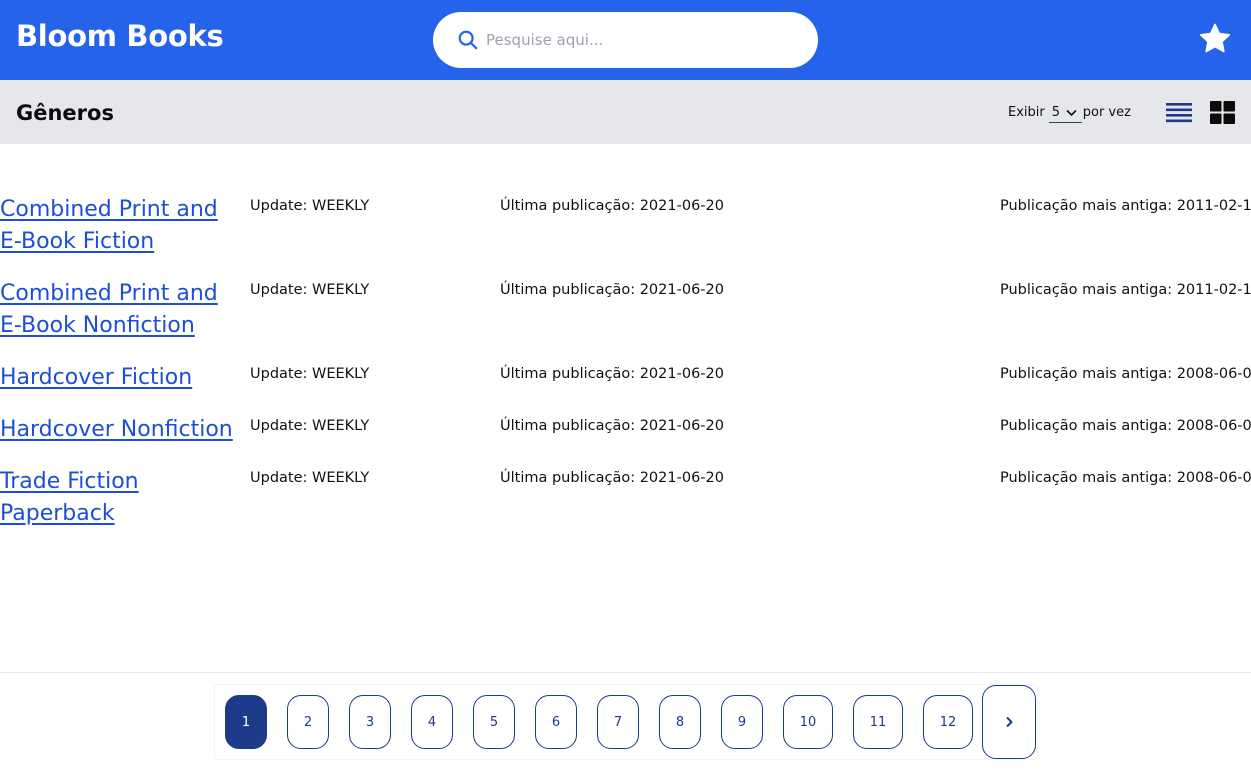 The image size is (1251, 771). Describe the element at coordinates (680, 722) in the screenshot. I see `page-button-8: 8` at that location.